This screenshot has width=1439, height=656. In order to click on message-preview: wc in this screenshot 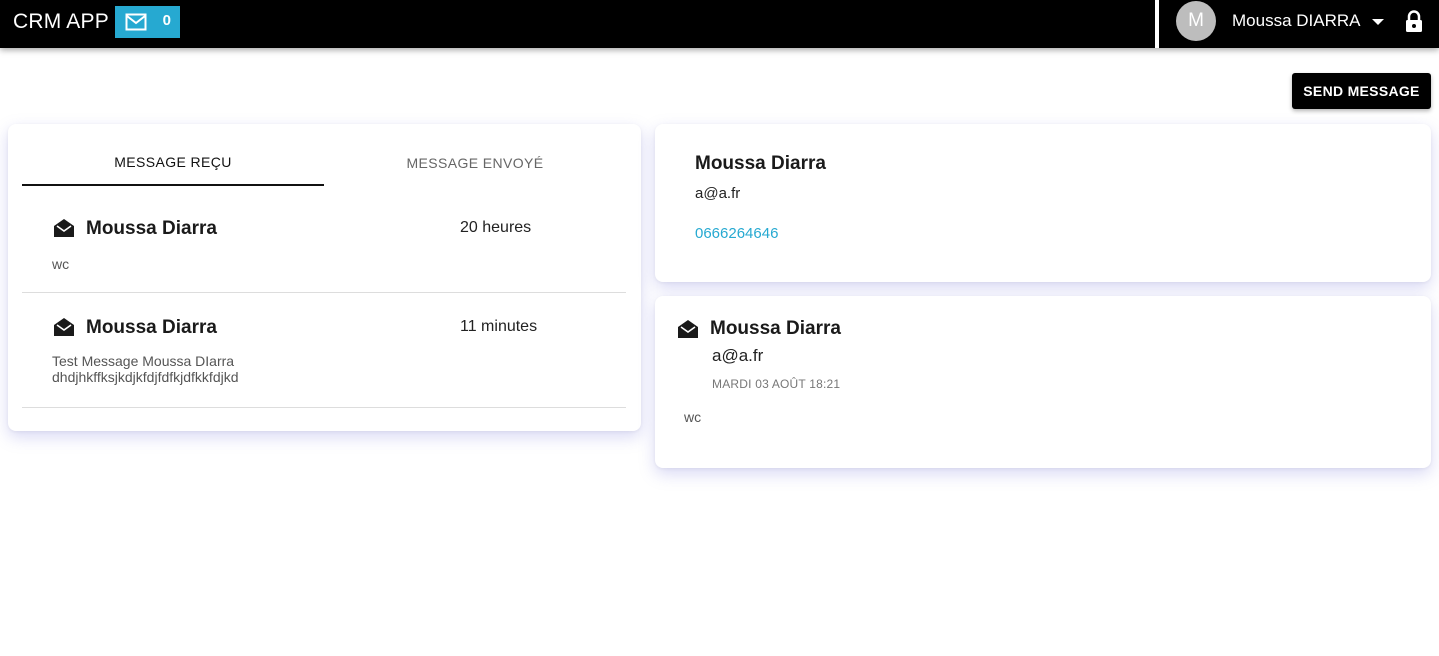, I will do `click(60, 264)`.